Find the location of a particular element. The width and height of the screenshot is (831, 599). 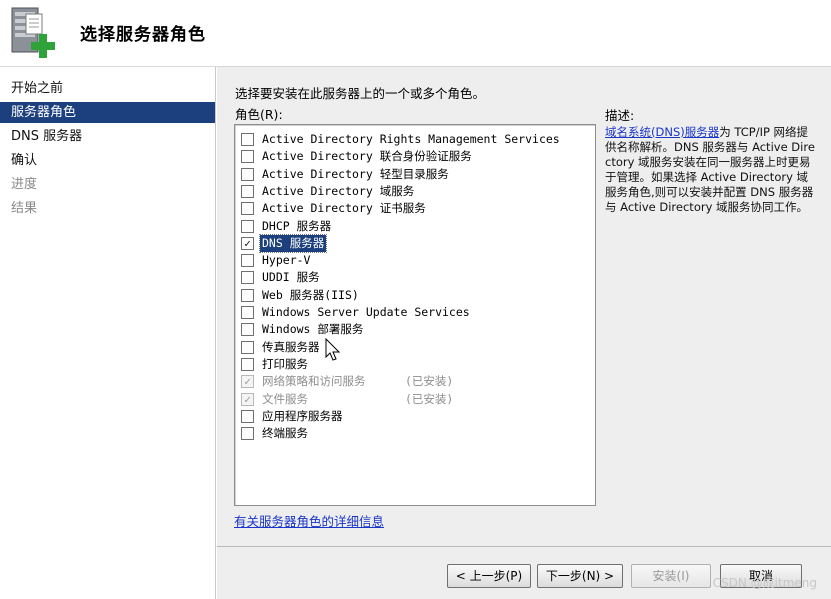

role-list-item: 打印服务 is located at coordinates (411, 364).